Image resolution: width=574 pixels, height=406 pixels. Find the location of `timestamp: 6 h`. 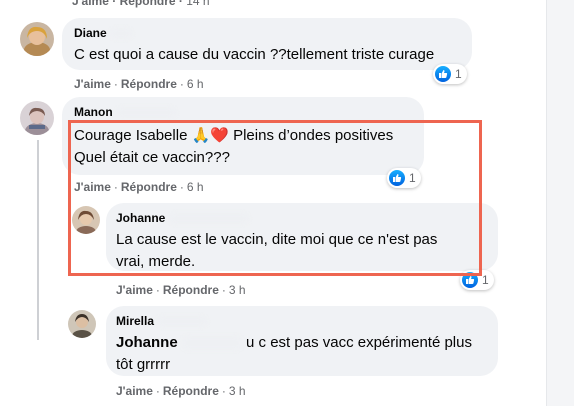

timestamp: 6 h is located at coordinates (195, 84).